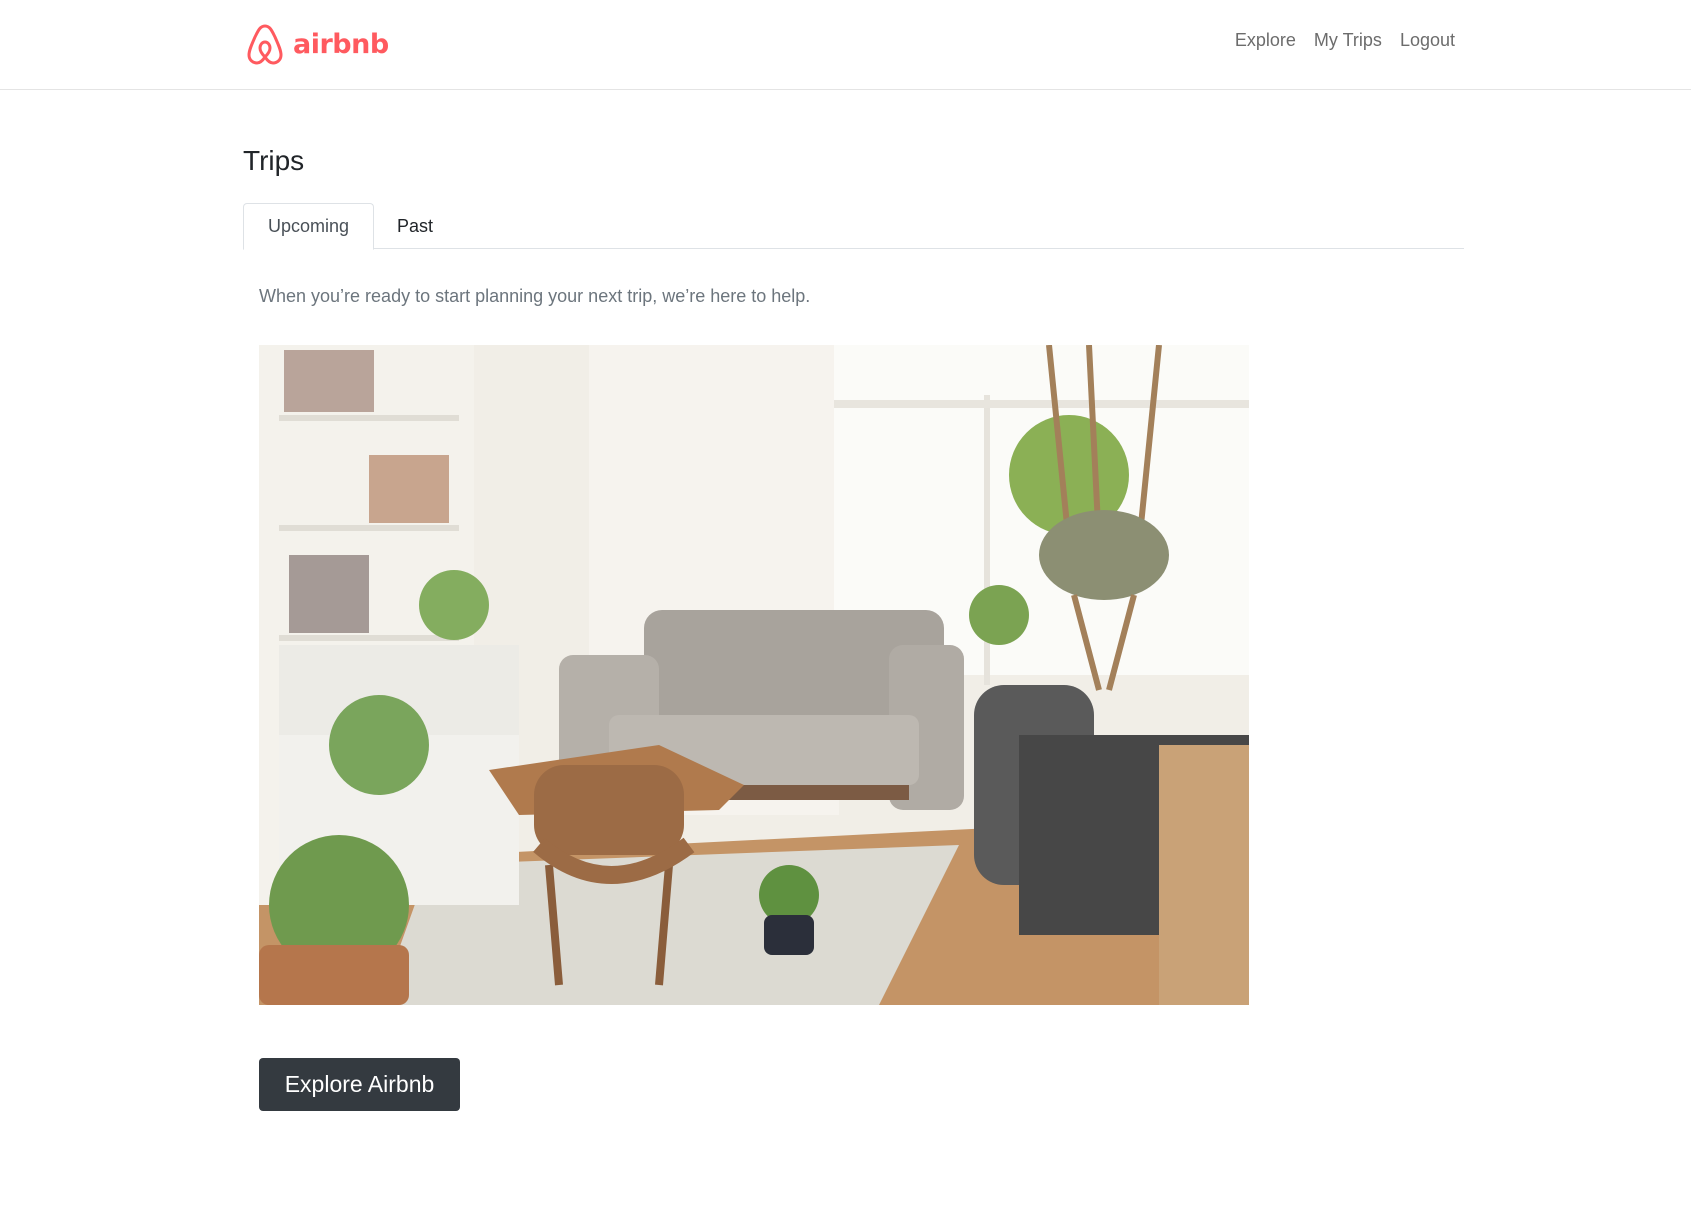  I want to click on nav-links: Explore My Trips Logout, so click(1345, 40).